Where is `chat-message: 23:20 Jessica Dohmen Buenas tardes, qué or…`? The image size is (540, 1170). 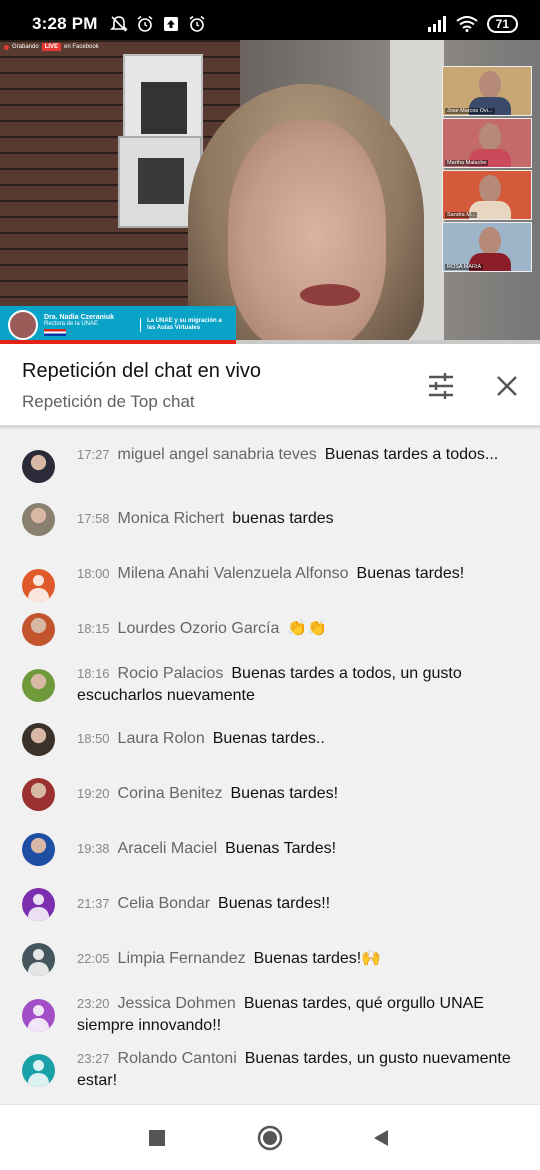
chat-message: 23:20 Jessica Dohmen Buenas tardes, qué or… is located at coordinates (270, 1015).